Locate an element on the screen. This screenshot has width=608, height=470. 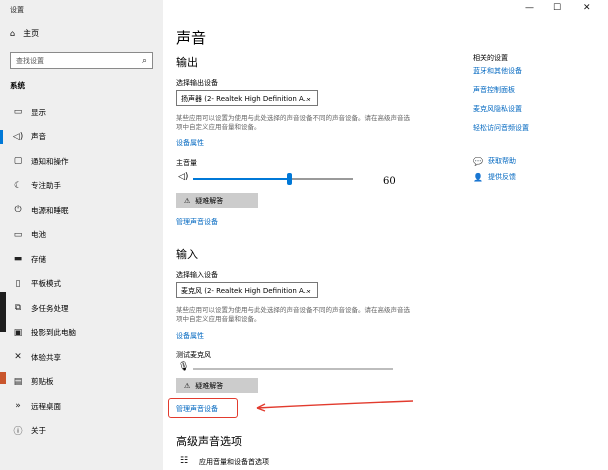
sidebar-item-label: 远程桌面 is located at coordinates (46, 406).